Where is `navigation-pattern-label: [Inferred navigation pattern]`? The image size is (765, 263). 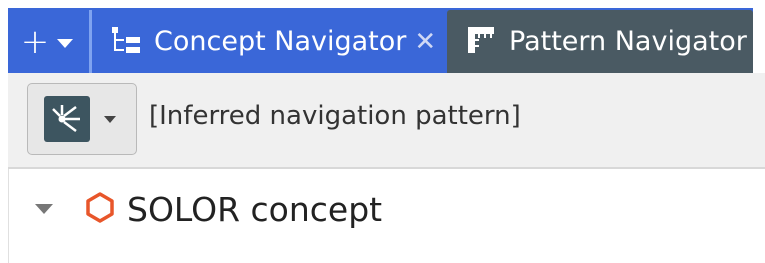
navigation-pattern-label: [Inferred navigation pattern] is located at coordinates (335, 116).